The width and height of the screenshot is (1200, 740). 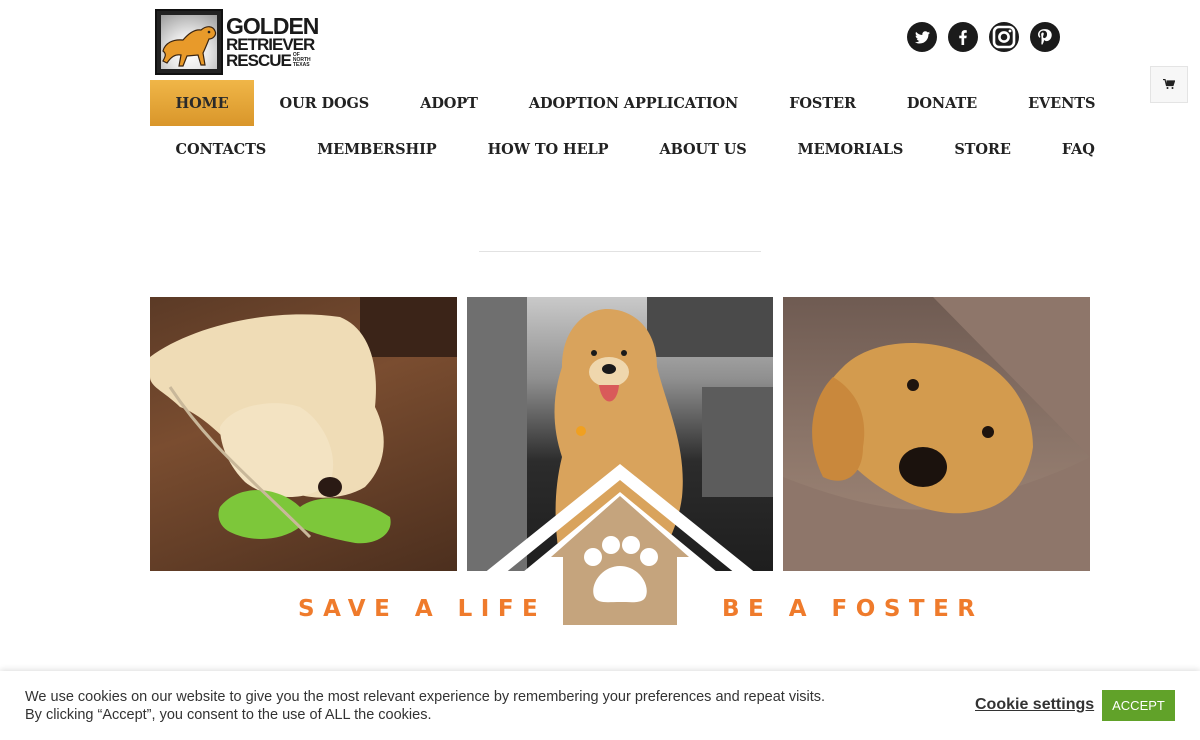 What do you see at coordinates (983, 149) in the screenshot?
I see `nav-item-store: STORE` at bounding box center [983, 149].